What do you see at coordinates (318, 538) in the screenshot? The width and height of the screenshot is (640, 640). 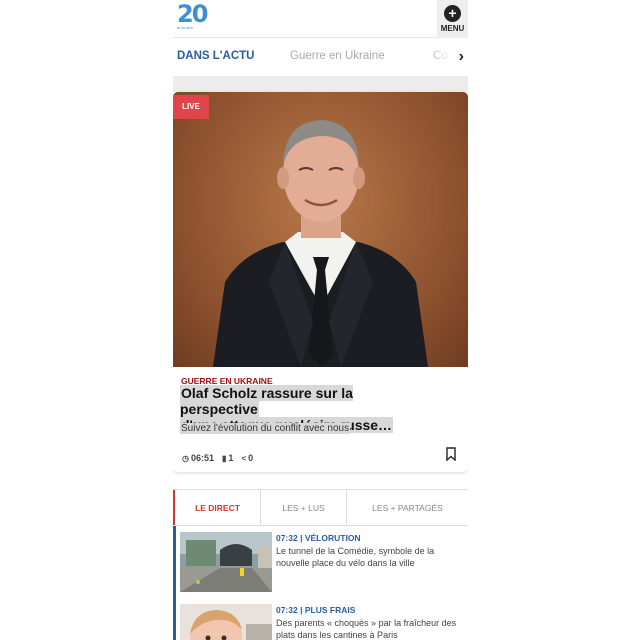 I see `news-time-tag: 07:32 | VÉLORUTION` at bounding box center [318, 538].